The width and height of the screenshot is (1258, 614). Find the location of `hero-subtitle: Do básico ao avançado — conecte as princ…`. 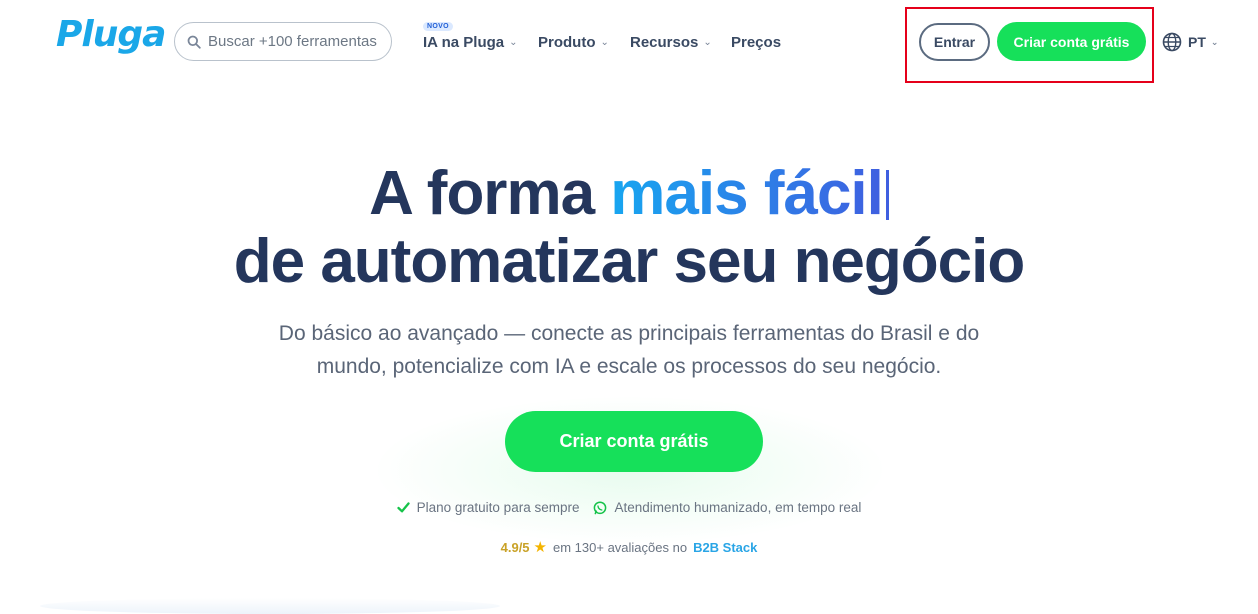

hero-subtitle: Do básico ao avançado — conecte as princ… is located at coordinates (629, 350).